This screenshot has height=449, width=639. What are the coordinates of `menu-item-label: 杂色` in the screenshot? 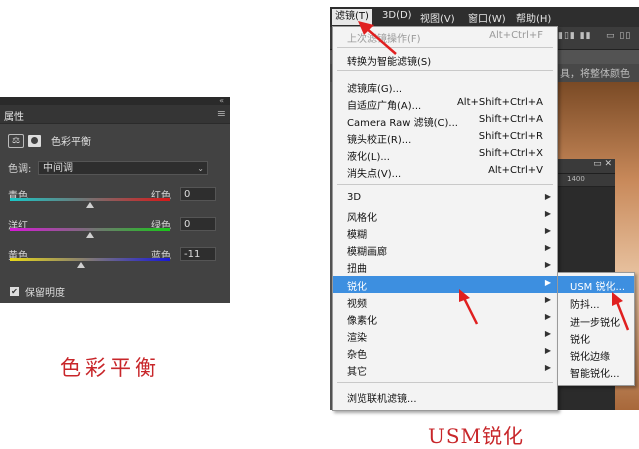 It's located at (357, 355).